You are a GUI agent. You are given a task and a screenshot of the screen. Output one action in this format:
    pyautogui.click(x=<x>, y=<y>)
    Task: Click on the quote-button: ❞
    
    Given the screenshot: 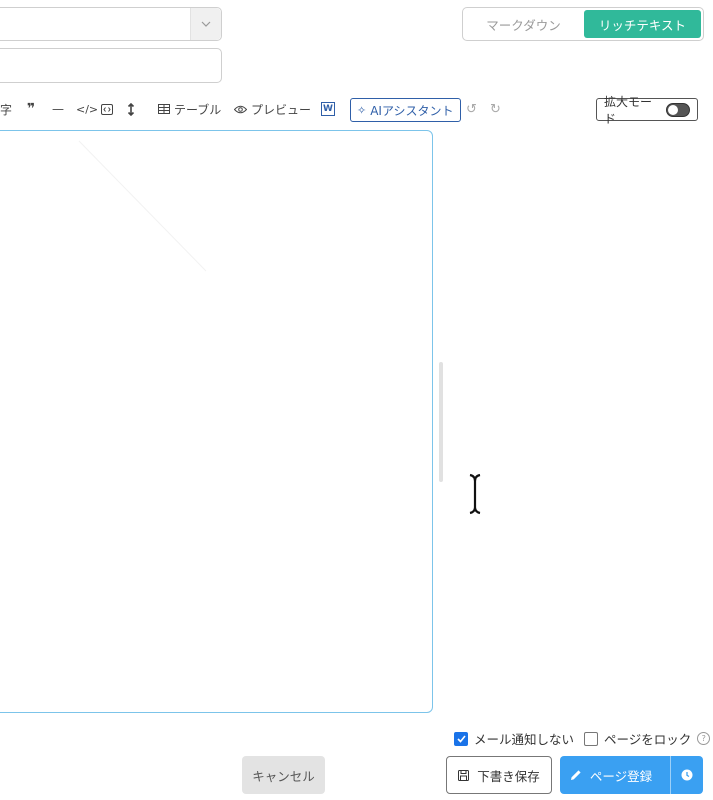 What is the action you would take?
    pyautogui.click(x=31, y=109)
    